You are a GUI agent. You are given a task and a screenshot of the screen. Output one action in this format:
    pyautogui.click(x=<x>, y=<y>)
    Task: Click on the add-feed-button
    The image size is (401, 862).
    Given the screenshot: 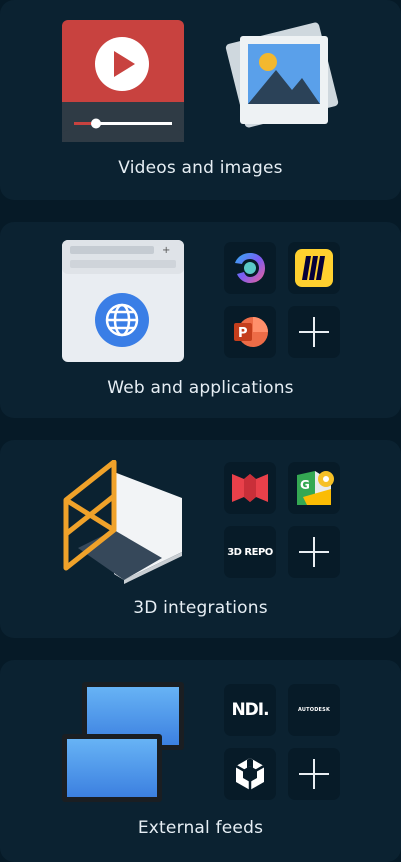 What is the action you would take?
    pyautogui.click(x=314, y=774)
    